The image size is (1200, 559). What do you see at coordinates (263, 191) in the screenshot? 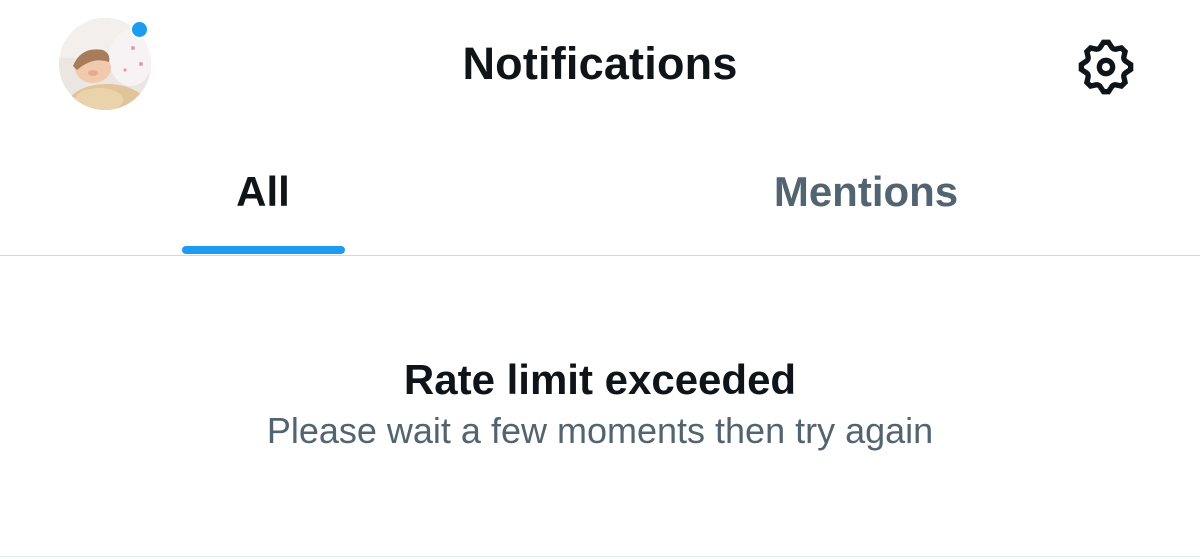
I see `tab-all-label: All` at bounding box center [263, 191].